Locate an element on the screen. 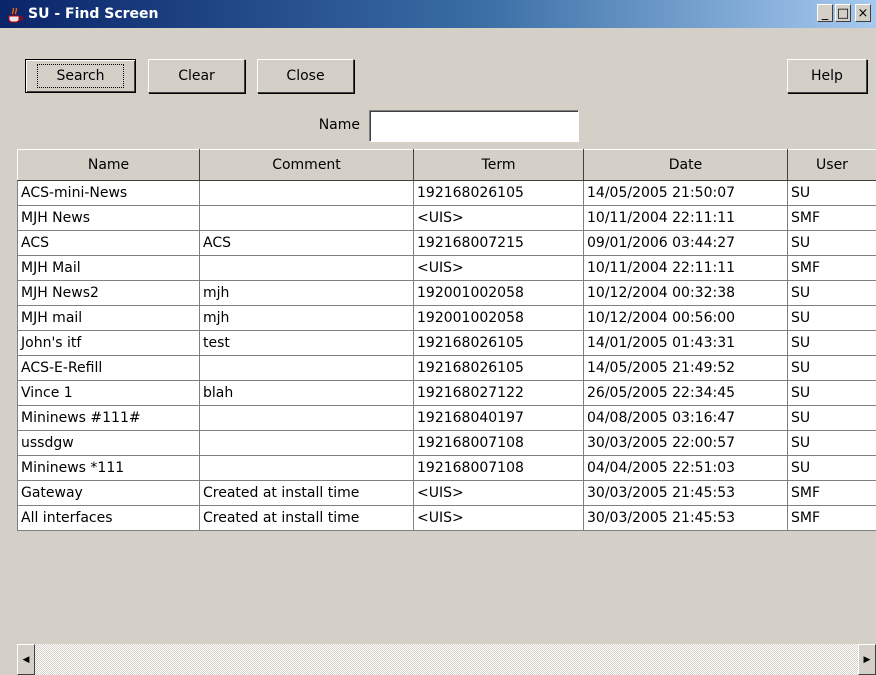  close-button-label: Close is located at coordinates (305, 76).